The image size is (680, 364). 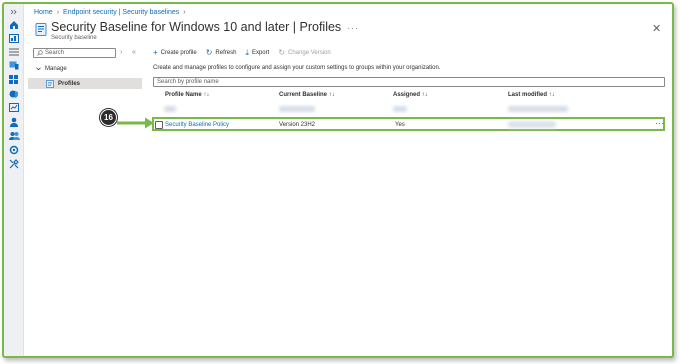 I want to click on nav-group-manage: Manage, so click(x=51, y=69).